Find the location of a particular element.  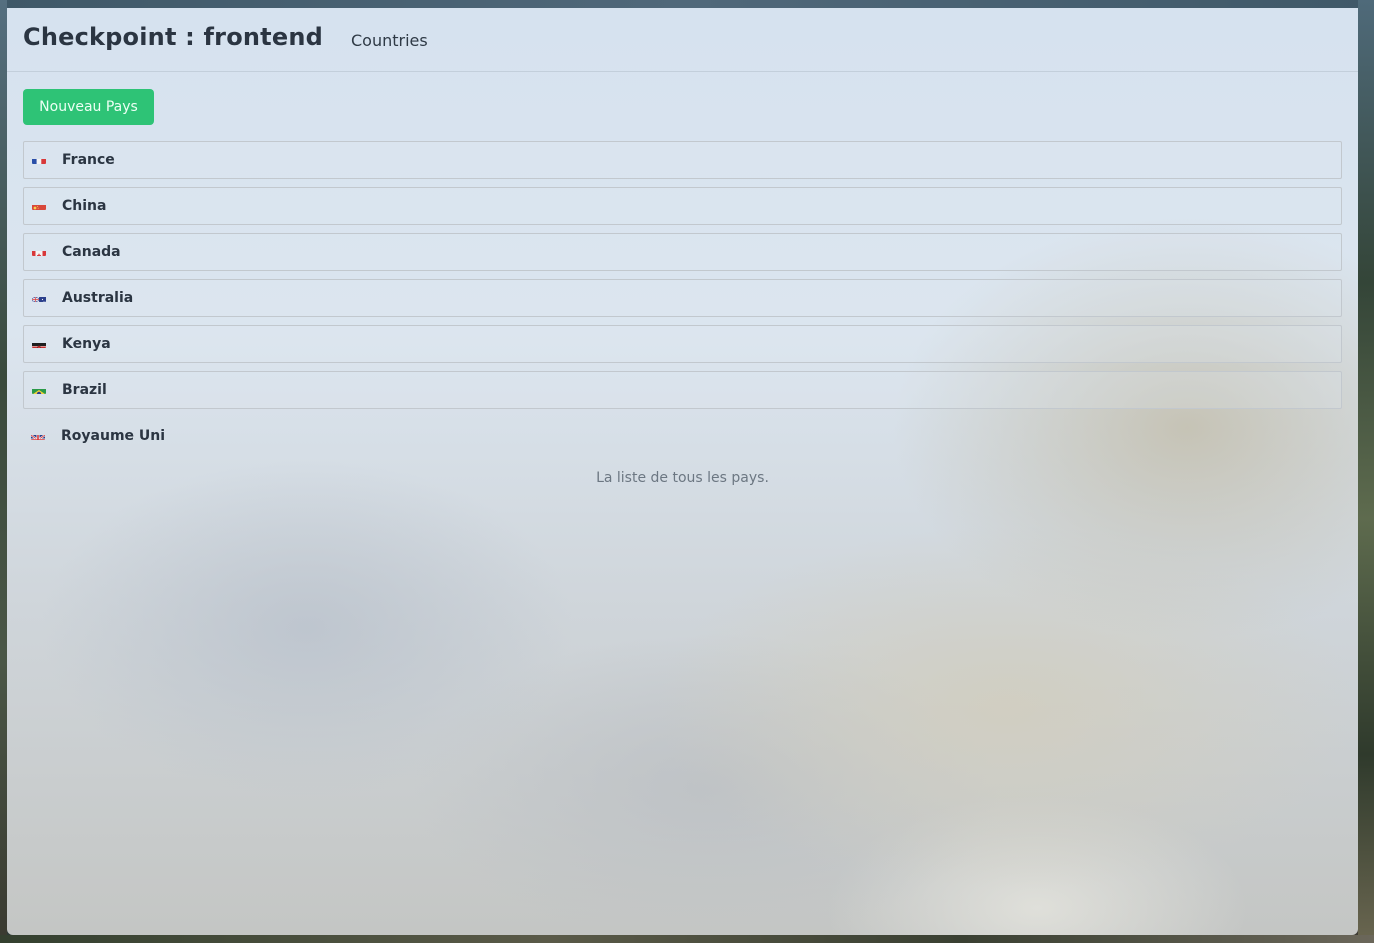

flag-china-icon is located at coordinates (39, 205).